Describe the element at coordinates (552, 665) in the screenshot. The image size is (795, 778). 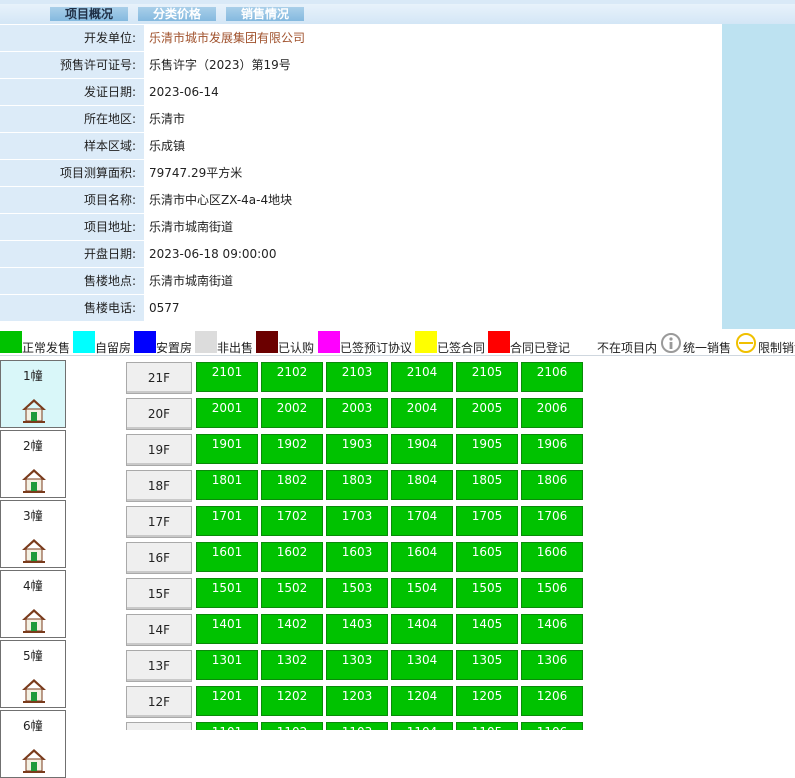
I see `unit-cell: 1306` at that location.